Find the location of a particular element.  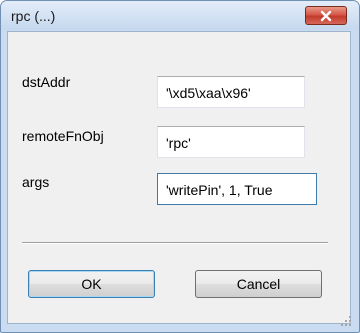

resize-grip-icon is located at coordinates (346, 321).